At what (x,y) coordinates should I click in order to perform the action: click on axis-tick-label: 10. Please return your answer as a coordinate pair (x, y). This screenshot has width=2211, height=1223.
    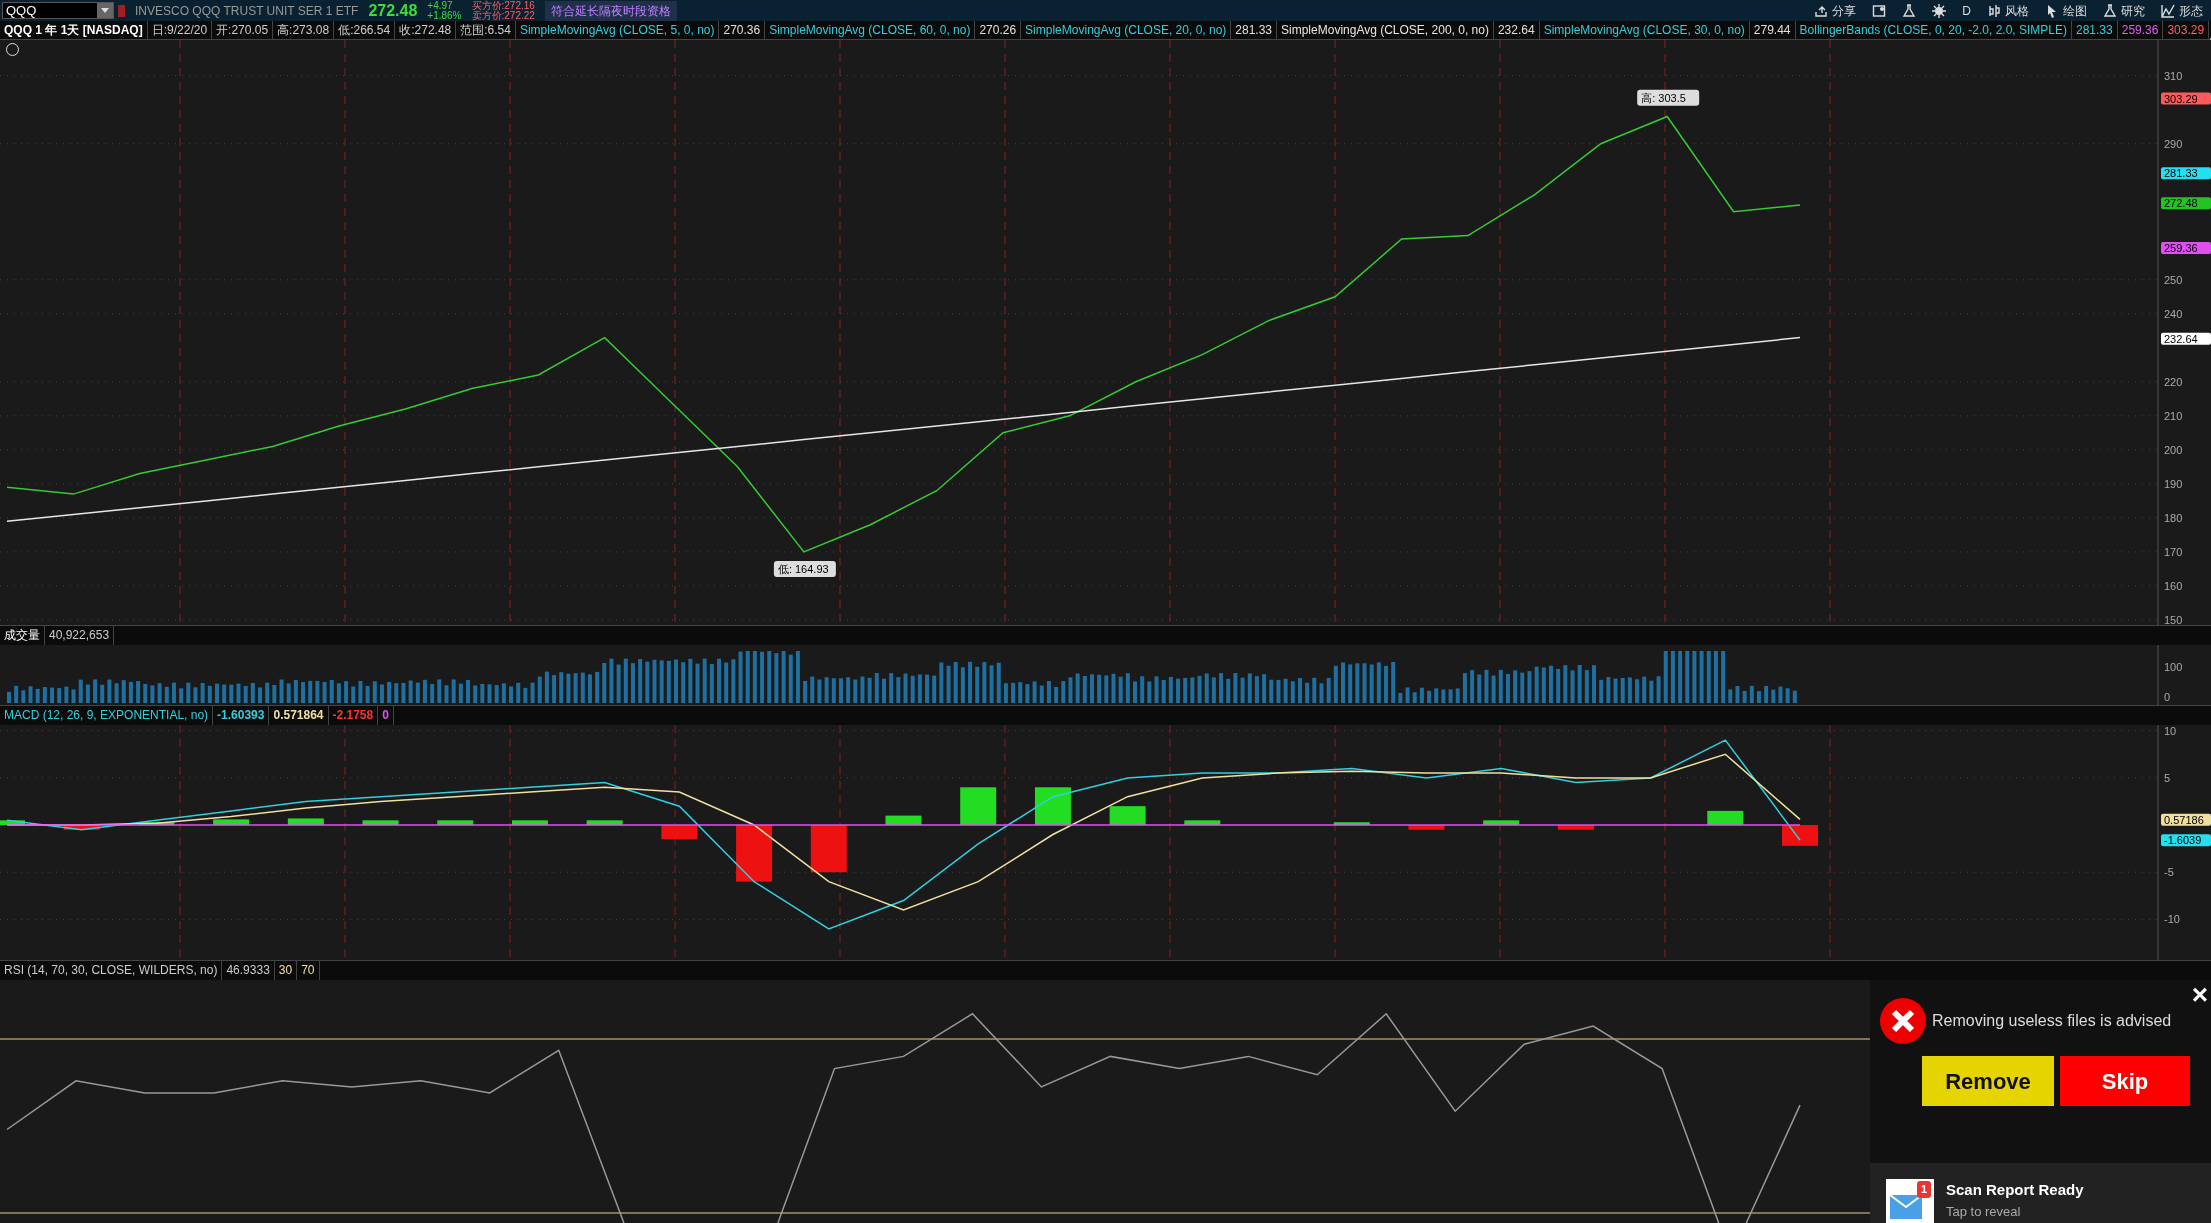
    Looking at the image, I should click on (2170, 731).